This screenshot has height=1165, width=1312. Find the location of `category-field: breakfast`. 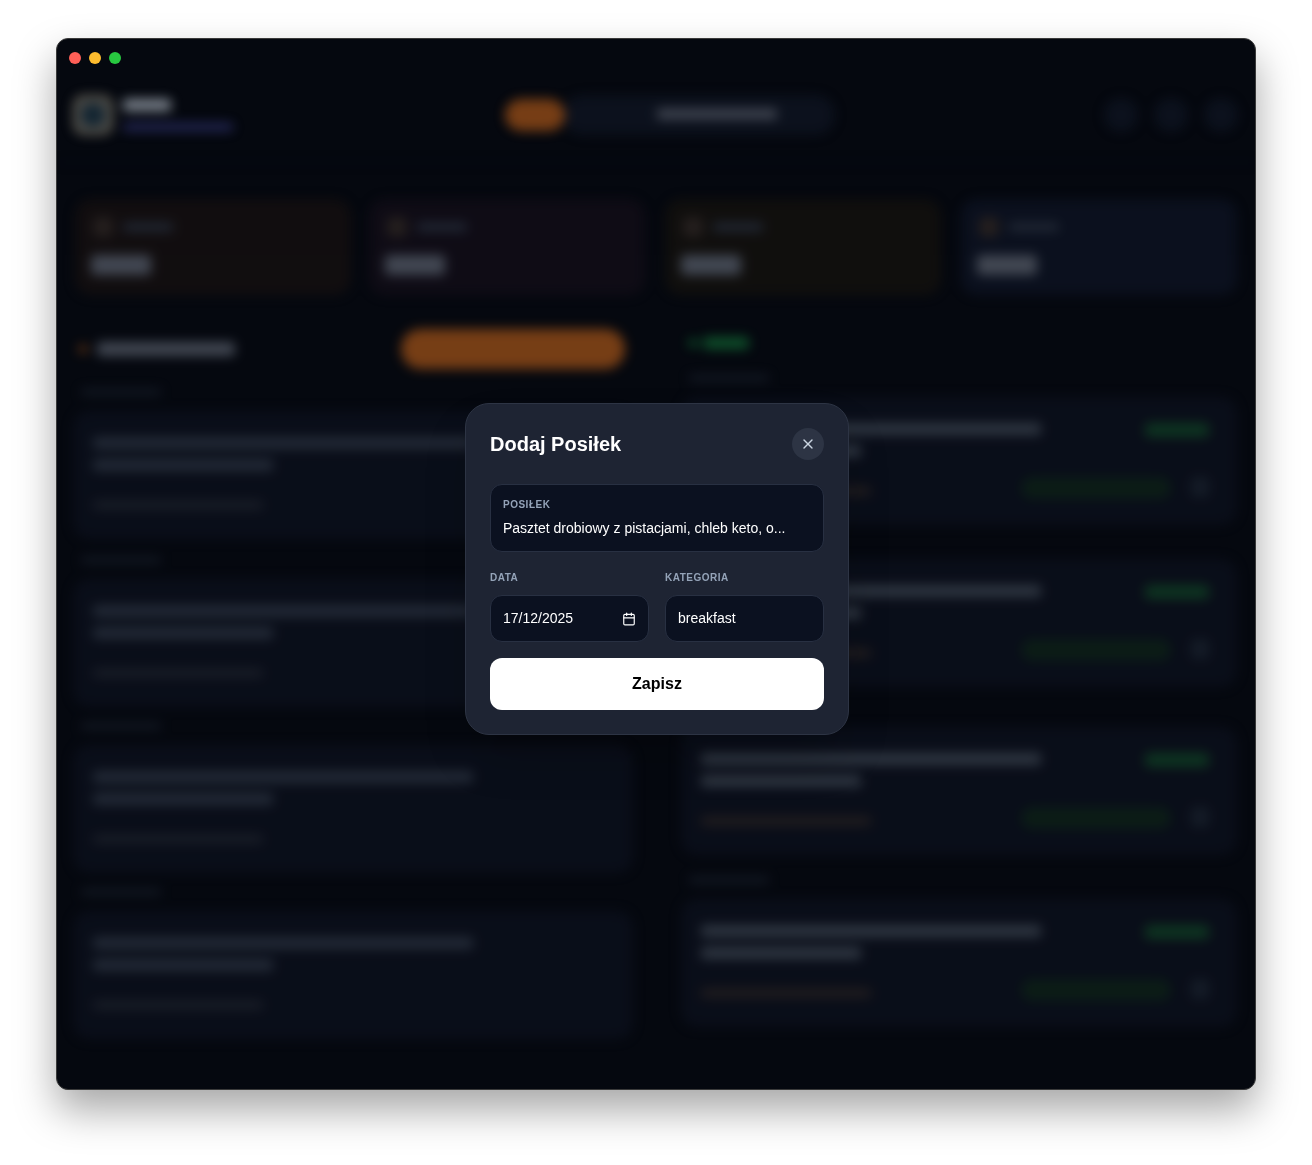

category-field: breakfast is located at coordinates (744, 618).